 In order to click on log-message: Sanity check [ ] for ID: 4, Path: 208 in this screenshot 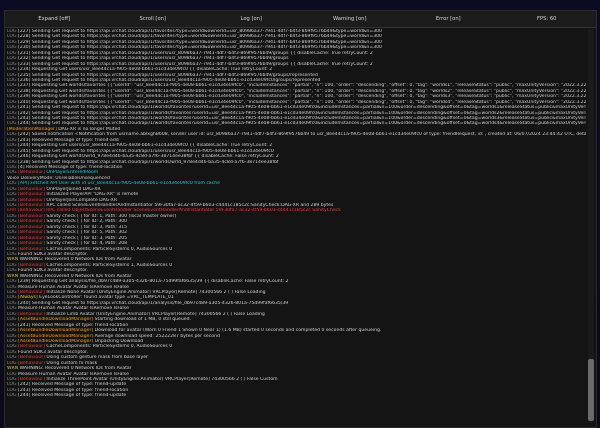, I will do `click(86, 244)`.